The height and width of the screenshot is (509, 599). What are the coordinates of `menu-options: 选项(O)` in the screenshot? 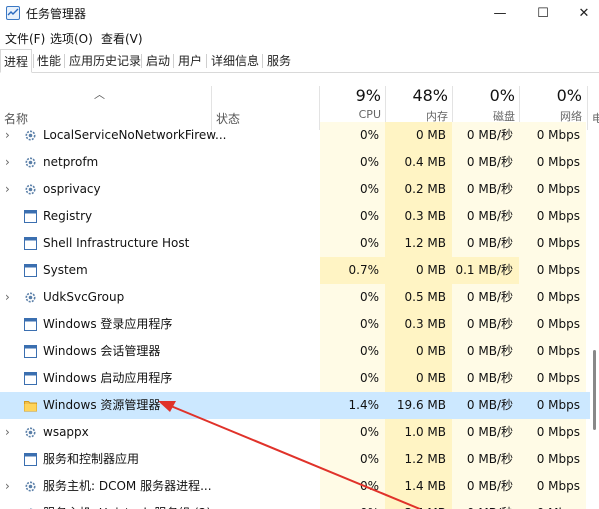 It's located at (71, 38).